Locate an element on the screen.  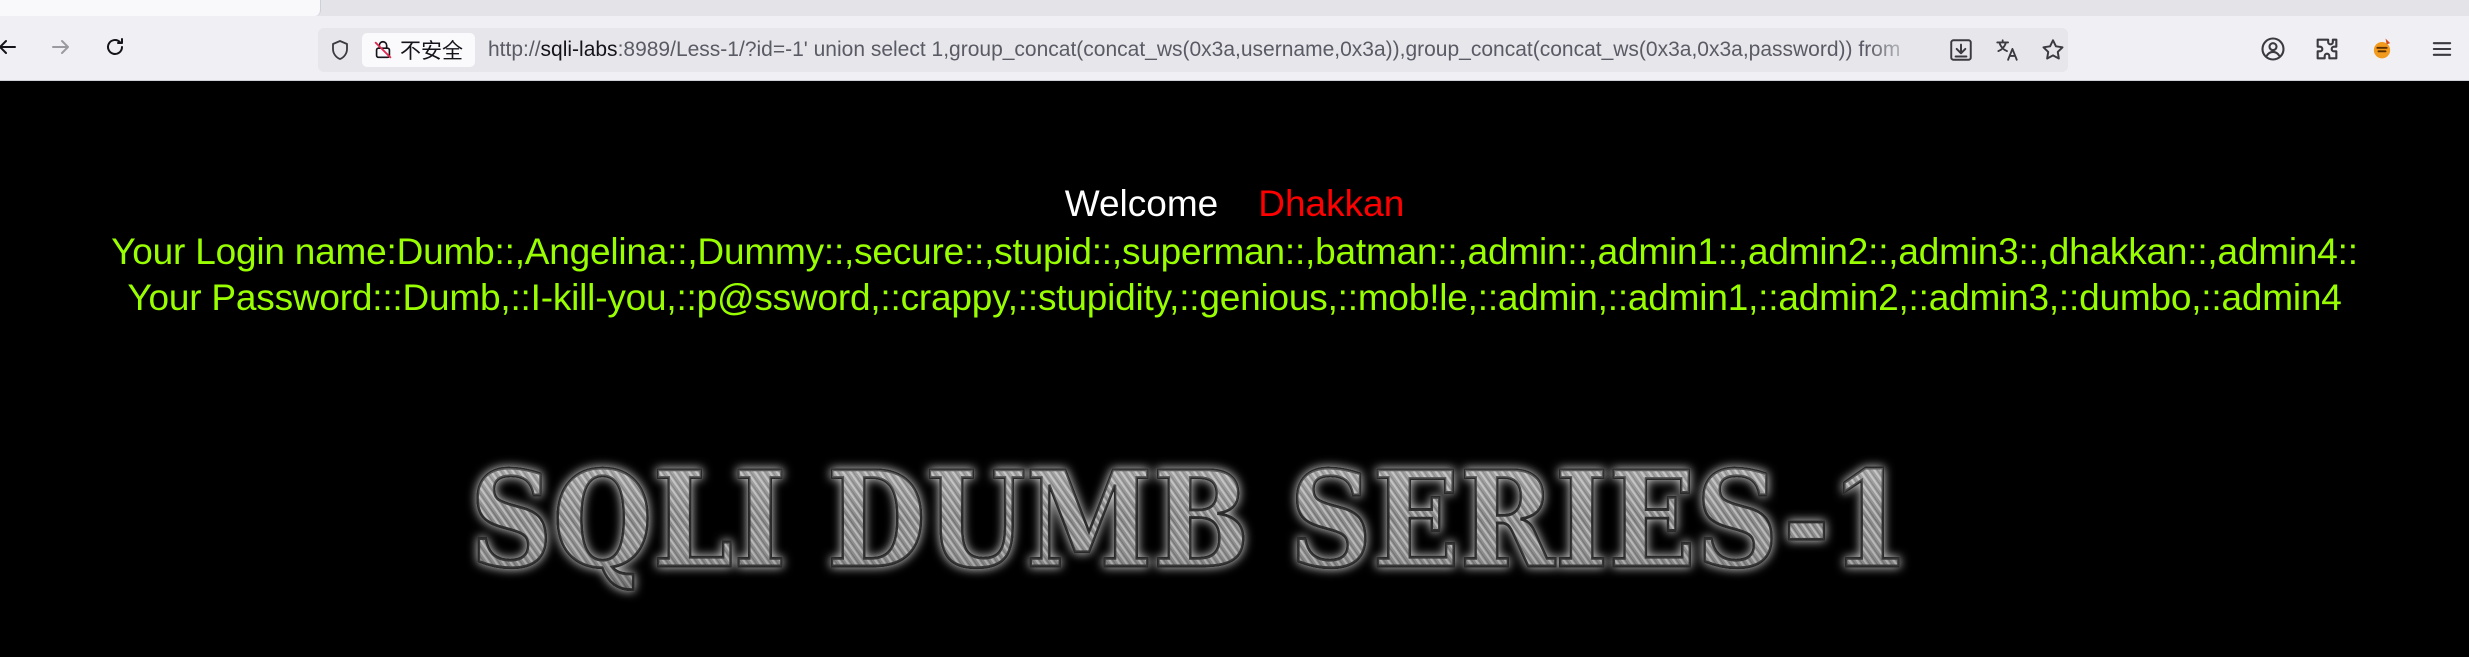
forward-button is located at coordinates (61, 47).